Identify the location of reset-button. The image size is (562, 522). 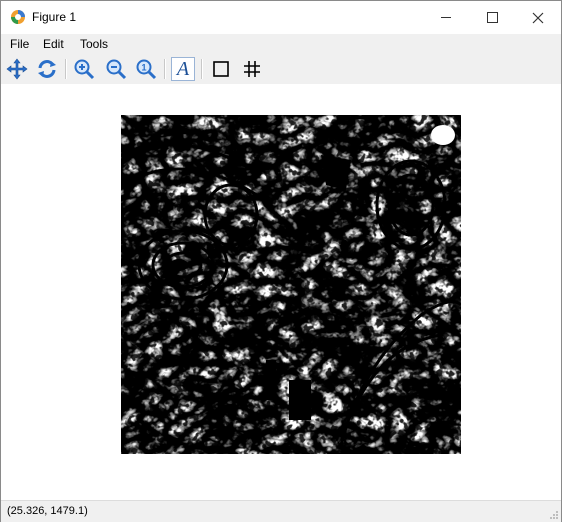
(47, 69).